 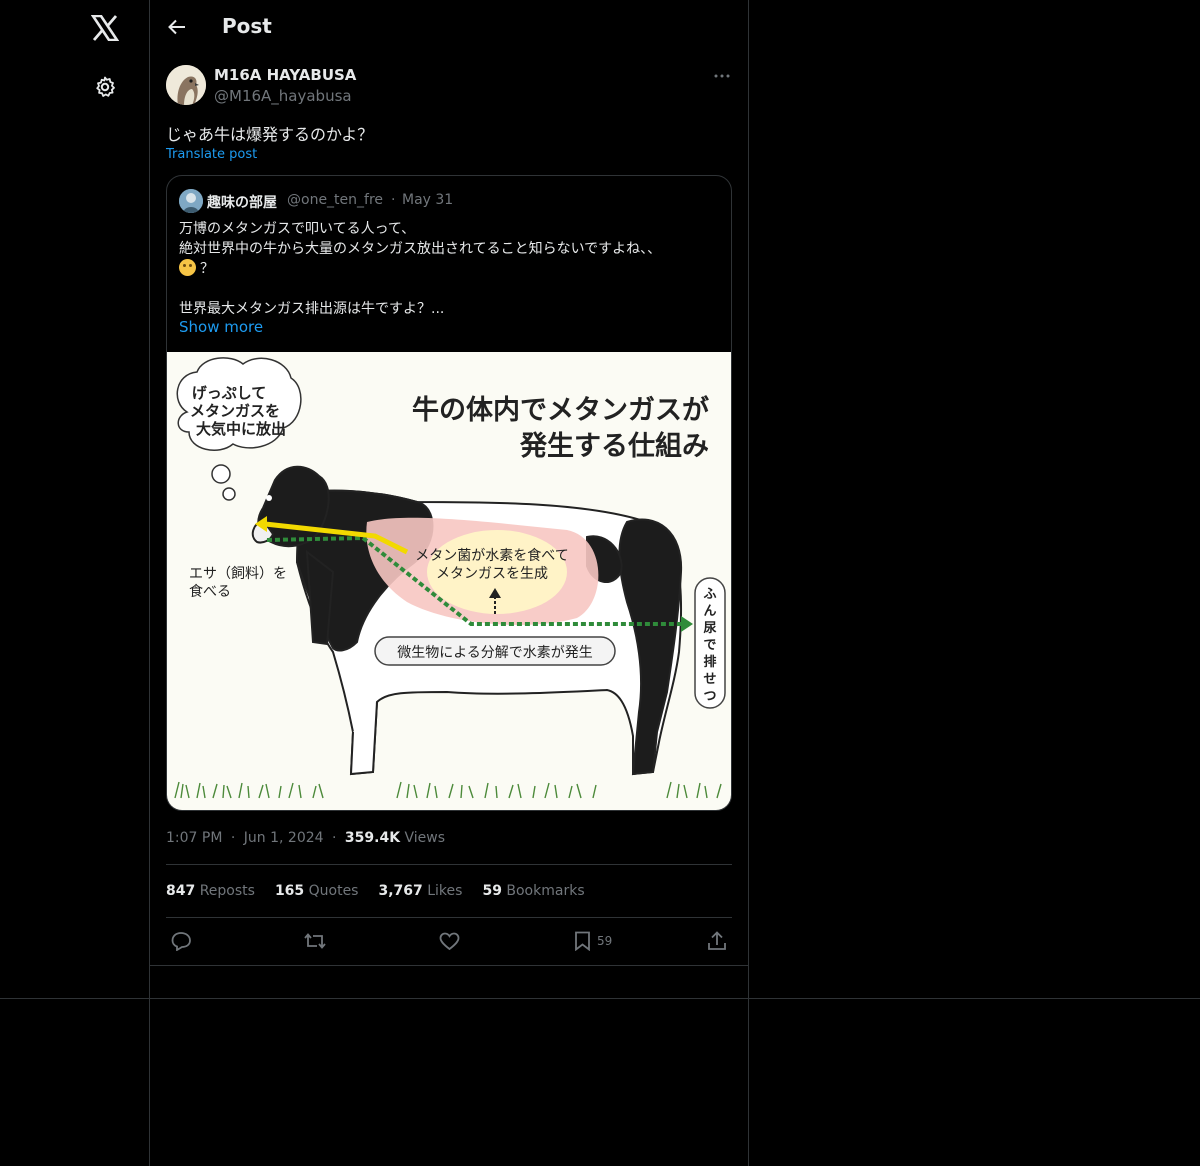 What do you see at coordinates (335, 200) in the screenshot?
I see `quoted-author-handle: @one_ten_fre` at bounding box center [335, 200].